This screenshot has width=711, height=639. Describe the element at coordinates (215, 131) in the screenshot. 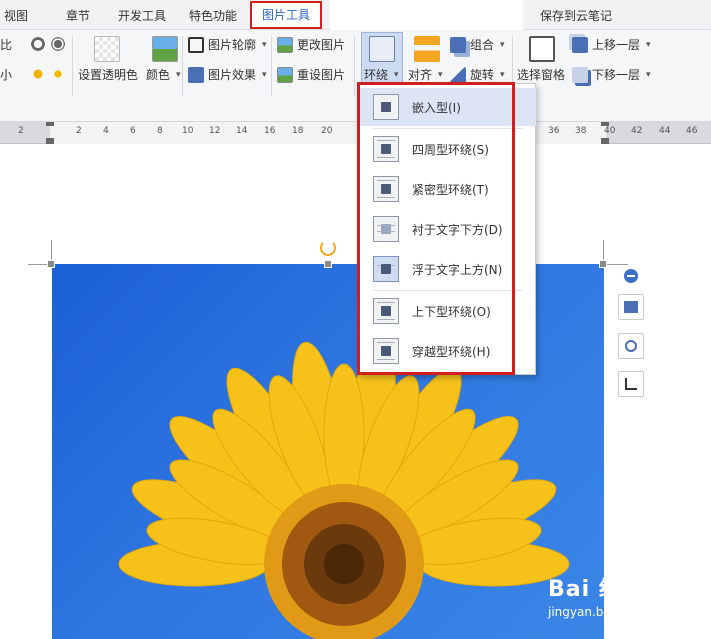

I see `ruler-tick: 12` at that location.